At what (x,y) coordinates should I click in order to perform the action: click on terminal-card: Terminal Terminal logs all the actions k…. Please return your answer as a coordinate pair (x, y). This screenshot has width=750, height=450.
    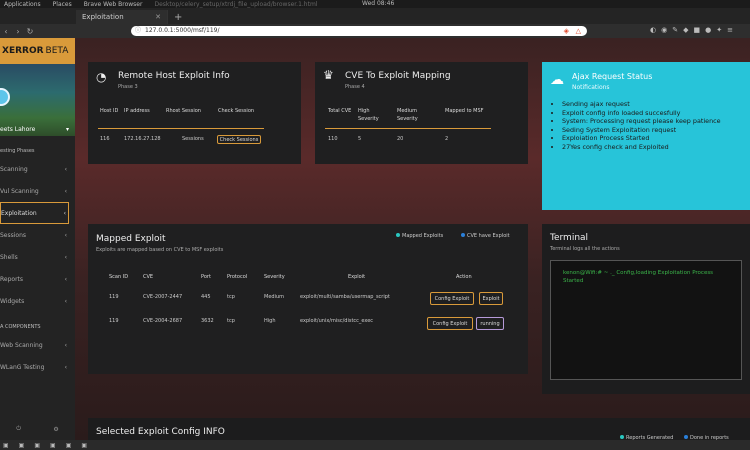
    Looking at the image, I should click on (646, 309).